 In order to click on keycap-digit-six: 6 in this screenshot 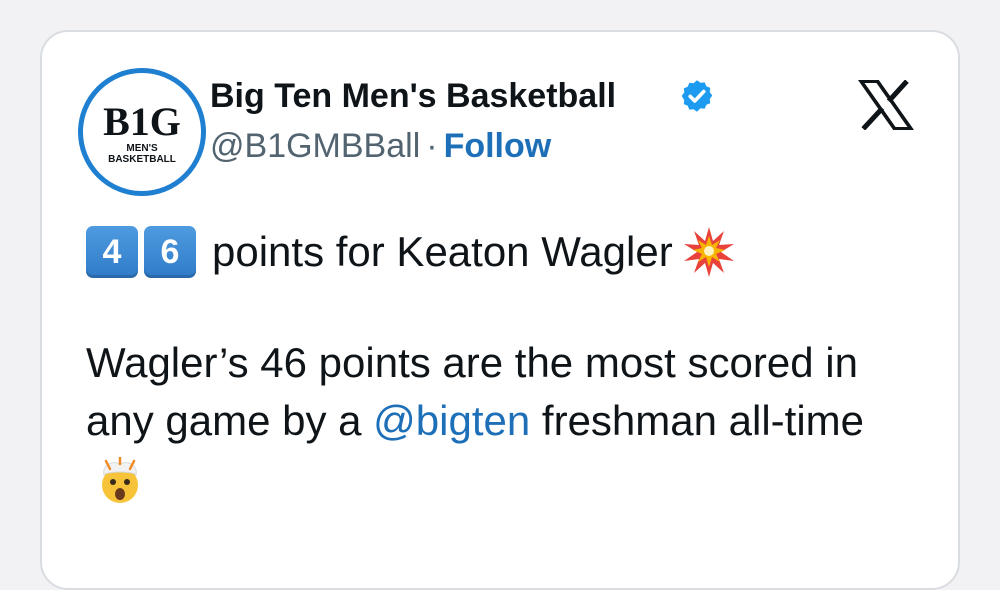, I will do `click(170, 252)`.